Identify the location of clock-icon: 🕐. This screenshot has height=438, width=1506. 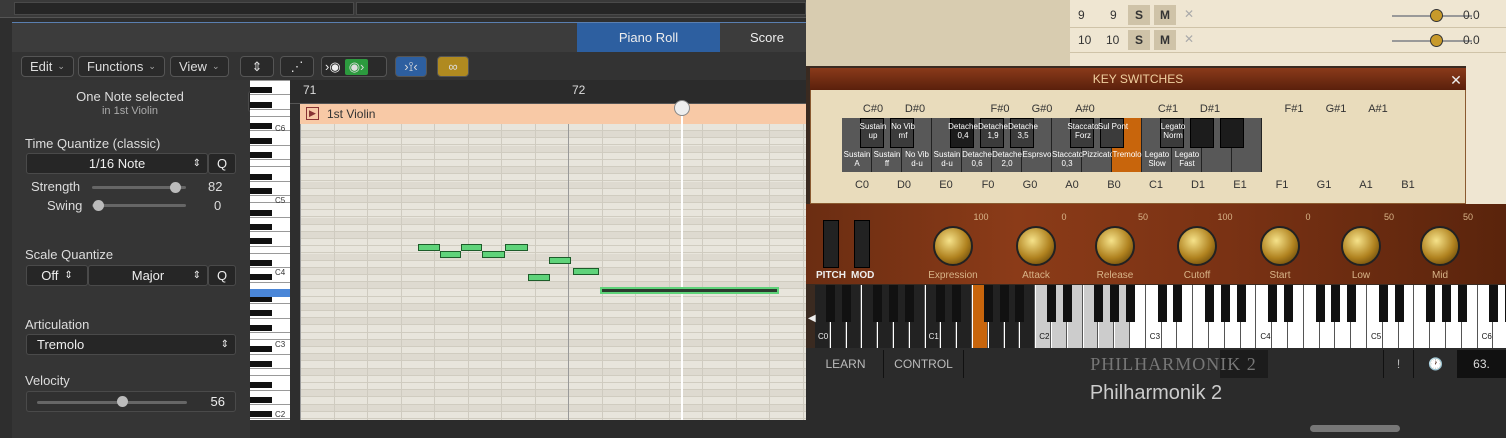
(1436, 364).